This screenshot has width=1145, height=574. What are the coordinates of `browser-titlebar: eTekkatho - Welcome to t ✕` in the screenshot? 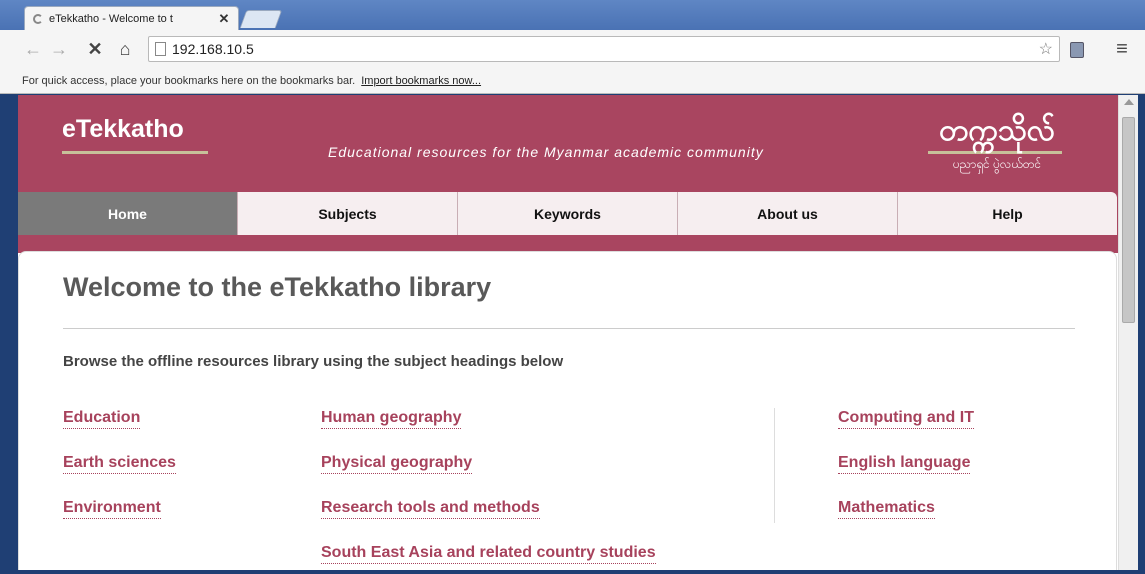 It's located at (572, 15).